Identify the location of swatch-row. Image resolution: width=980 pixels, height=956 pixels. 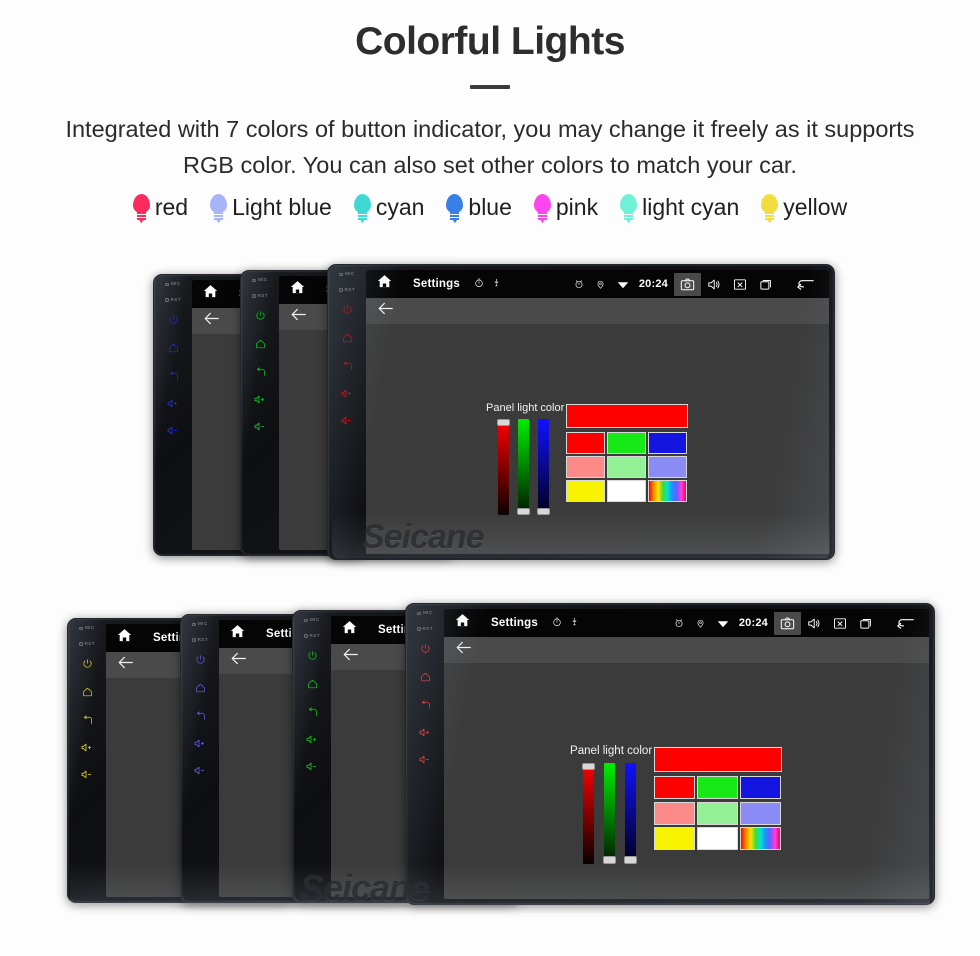
(718, 788).